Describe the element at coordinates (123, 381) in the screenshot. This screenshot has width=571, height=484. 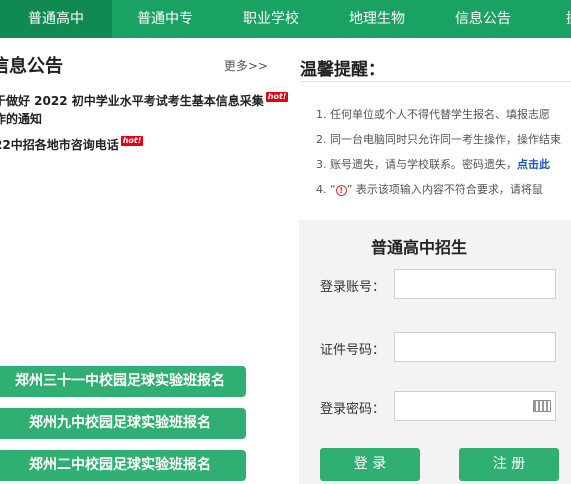
I see `enroll-button-zz31: 郑州三十一中校园足球实验班报名` at that location.